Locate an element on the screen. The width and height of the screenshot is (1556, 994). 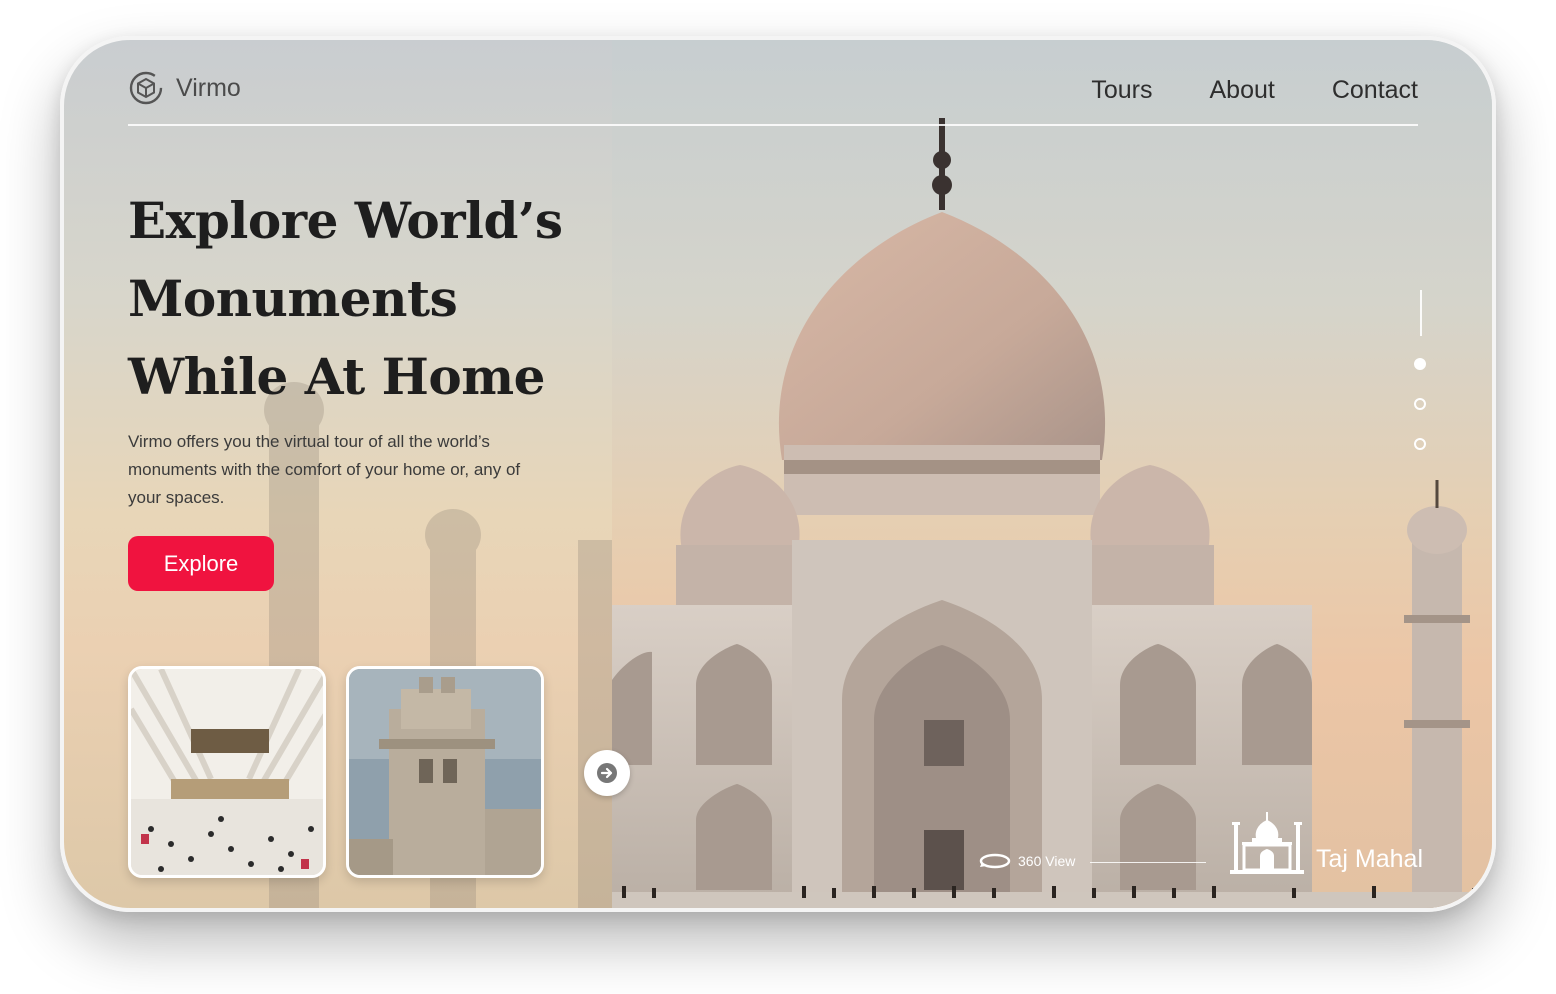
headline-line-3: While At Home is located at coordinates (336, 376).